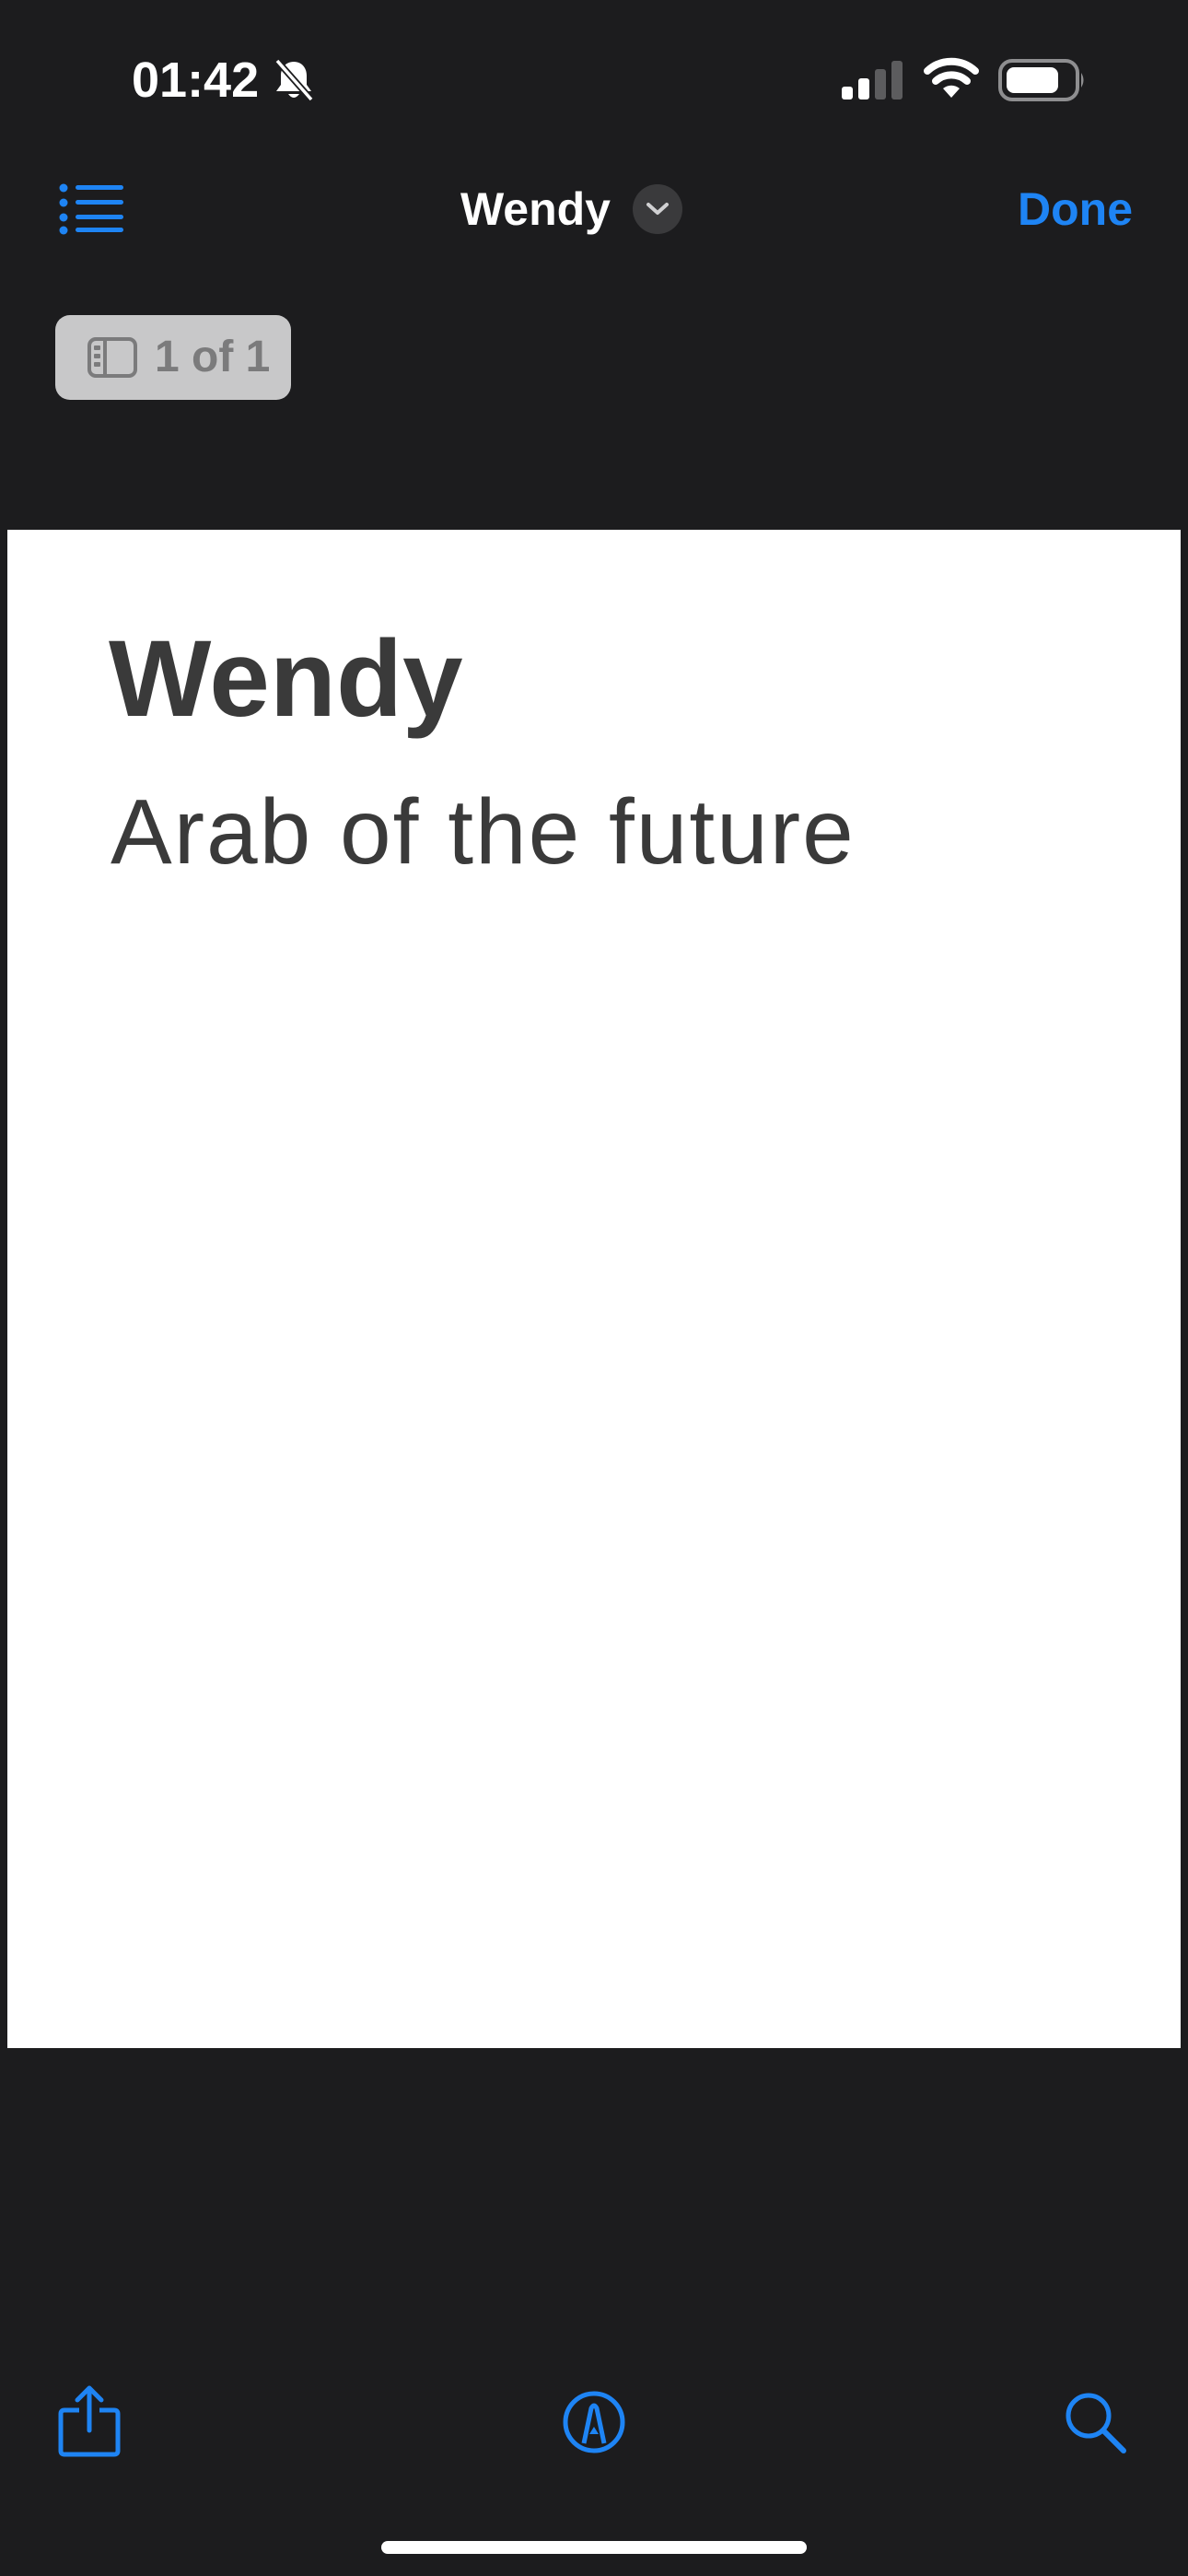 This screenshot has height=2576, width=1188. I want to click on markup-icon, so click(594, 2422).